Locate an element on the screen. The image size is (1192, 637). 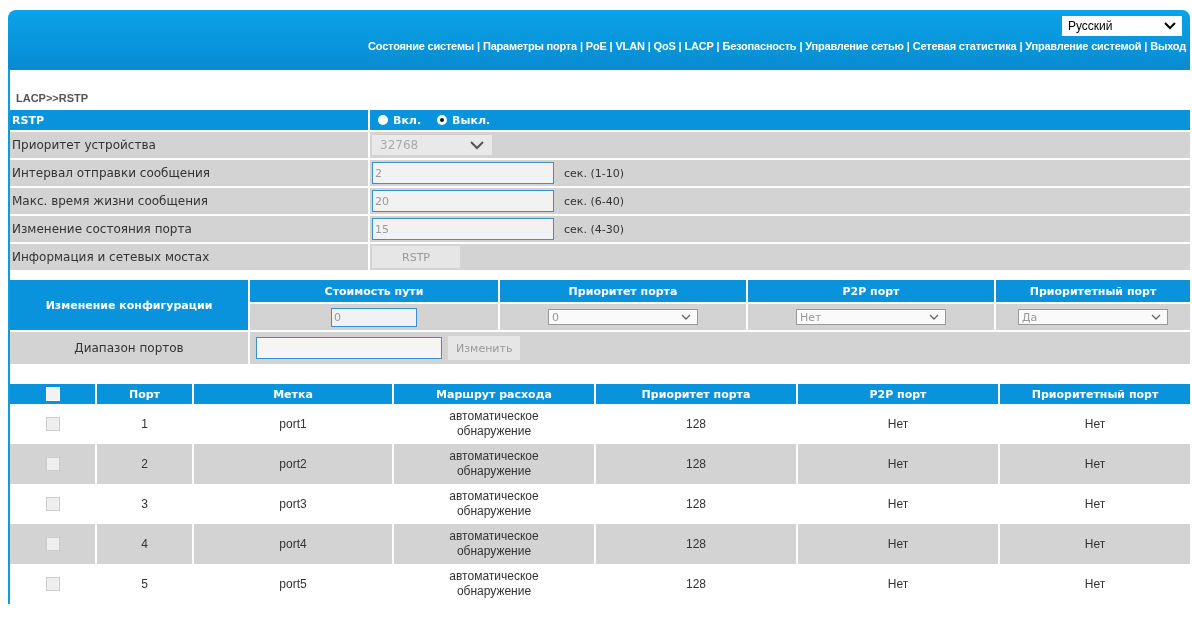
config-title: Изменение конфигурации is located at coordinates (129, 305).